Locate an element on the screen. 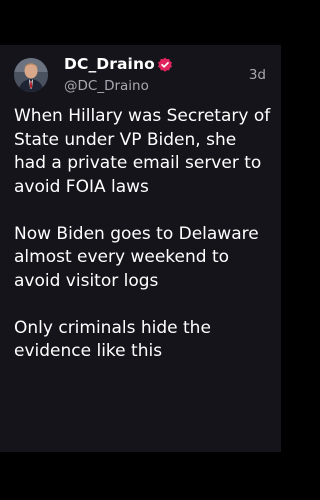 Image resolution: width=320 pixels, height=500 pixels. post-timestamp: 3d is located at coordinates (257, 75).